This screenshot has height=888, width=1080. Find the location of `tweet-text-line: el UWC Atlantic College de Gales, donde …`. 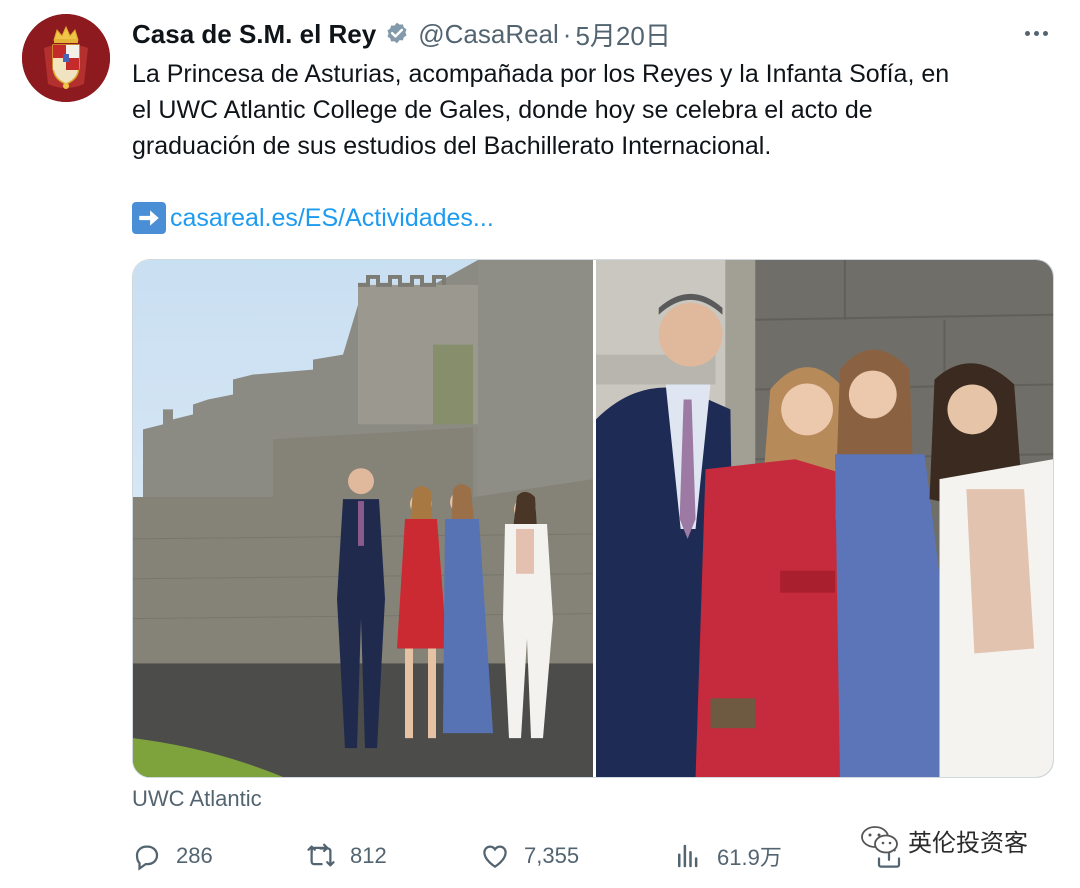

tweet-text-line: el UWC Atlantic College de Gales, donde … is located at coordinates (502, 110).